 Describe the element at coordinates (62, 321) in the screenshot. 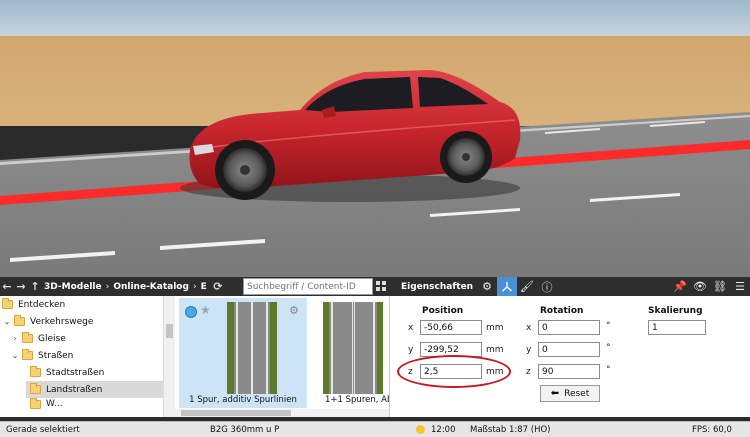

I see `tree-item-label: Verkehrswege` at that location.